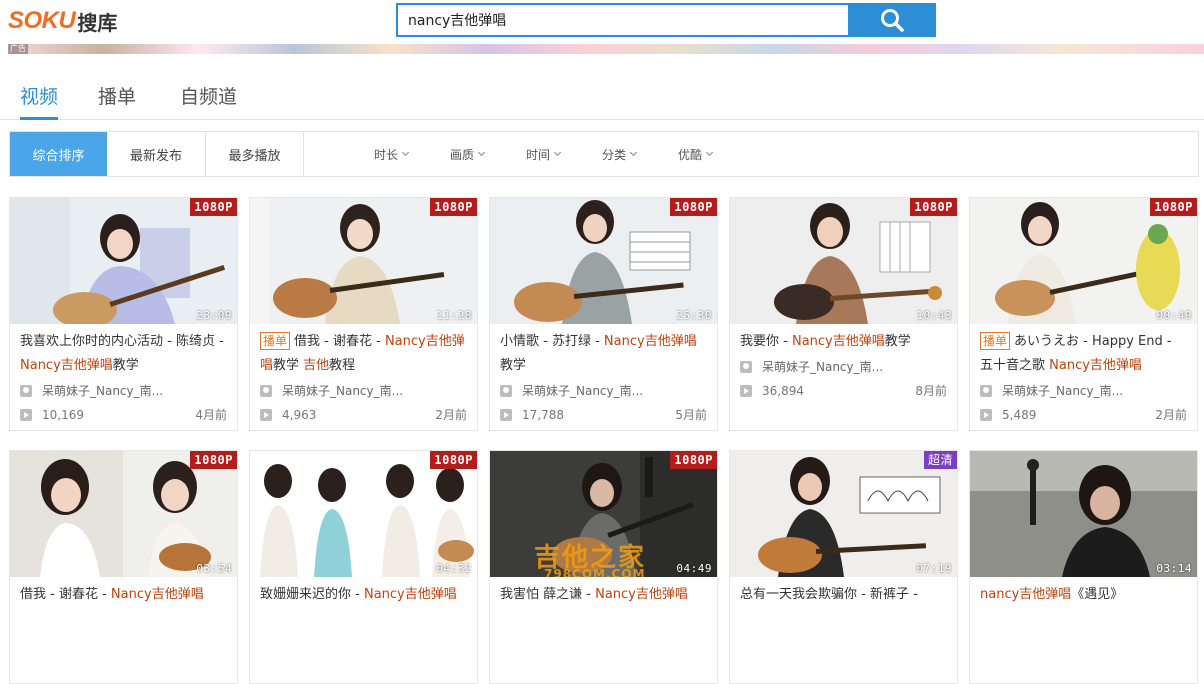 Image resolution: width=1204 pixels, height=684 pixels. Describe the element at coordinates (1019, 414) in the screenshot. I see `play-count: 5,489` at that location.